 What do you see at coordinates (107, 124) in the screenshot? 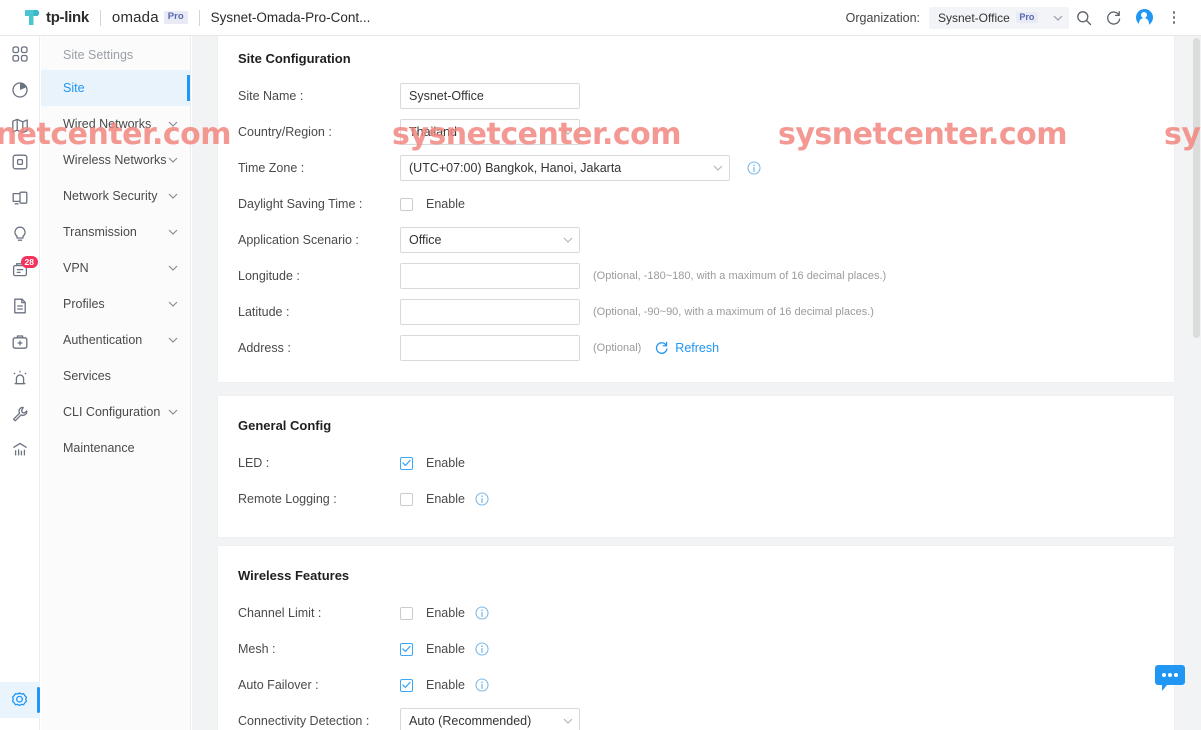
I see `sidebar-item-label: Wired Networks` at bounding box center [107, 124].